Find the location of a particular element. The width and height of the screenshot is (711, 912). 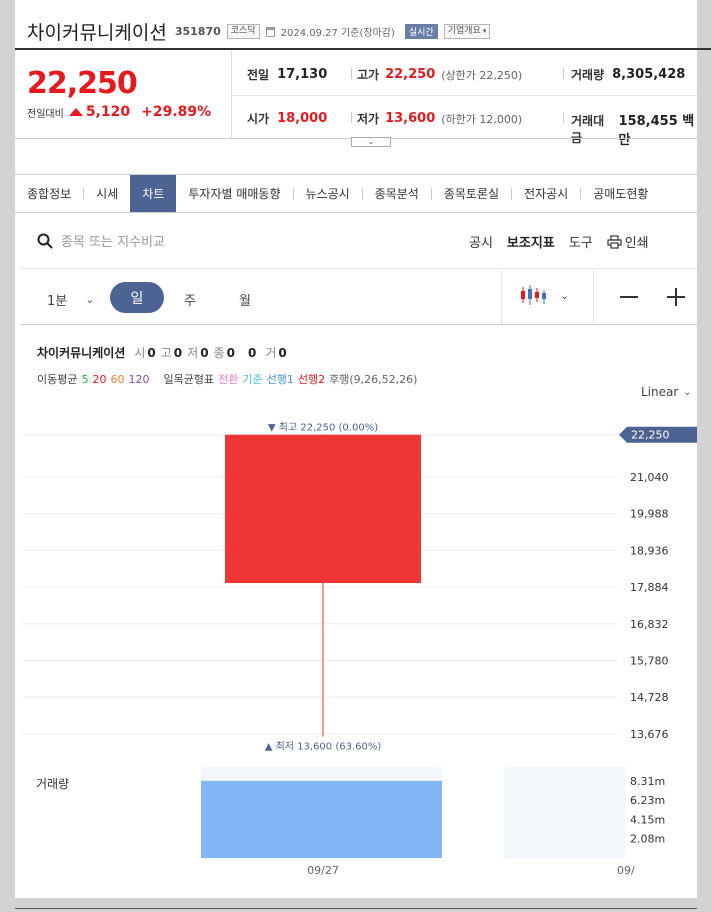

x-tick-label: 09/27 is located at coordinates (323, 870).